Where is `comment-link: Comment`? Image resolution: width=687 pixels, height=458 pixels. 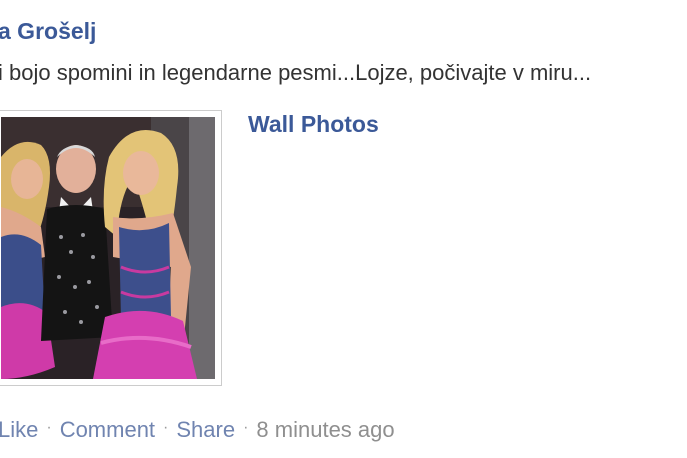 comment-link: Comment is located at coordinates (107, 429).